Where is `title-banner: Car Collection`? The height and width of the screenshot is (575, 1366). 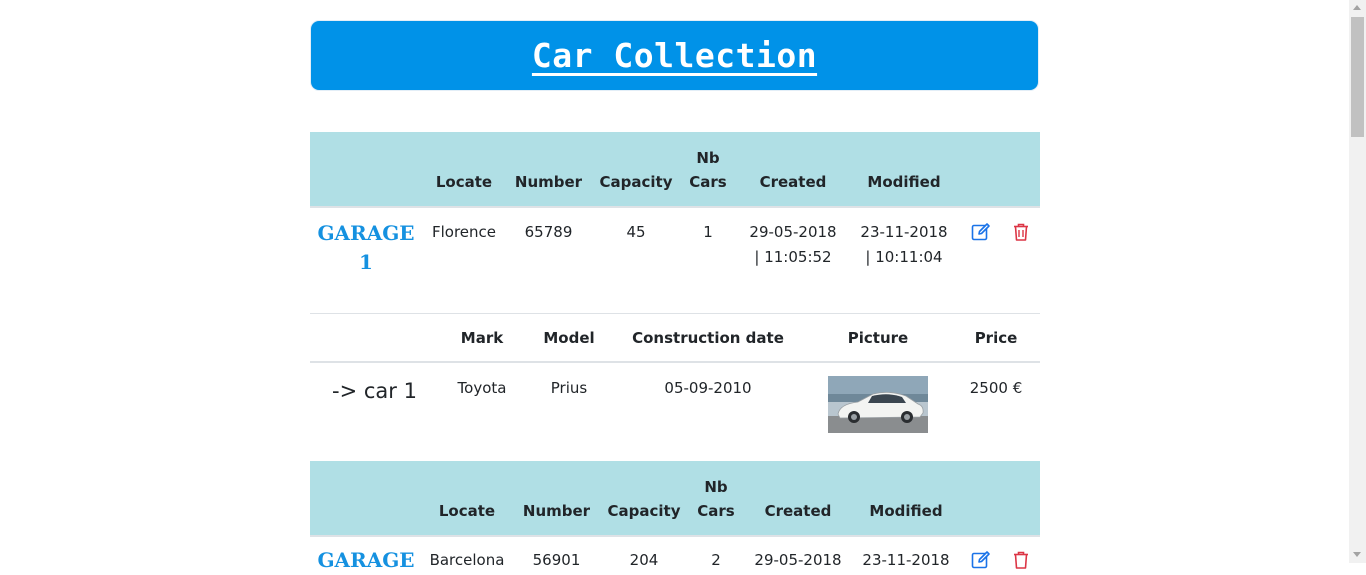
title-banner: Car Collection is located at coordinates (674, 55).